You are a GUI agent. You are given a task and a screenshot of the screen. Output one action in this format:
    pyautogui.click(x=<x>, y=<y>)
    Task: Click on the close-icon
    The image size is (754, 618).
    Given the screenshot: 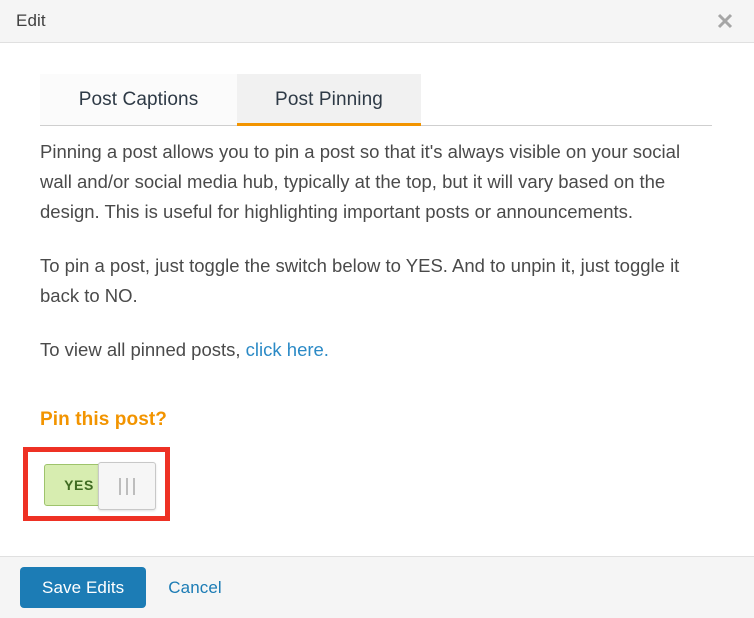 What is the action you would take?
    pyautogui.click(x=725, y=21)
    